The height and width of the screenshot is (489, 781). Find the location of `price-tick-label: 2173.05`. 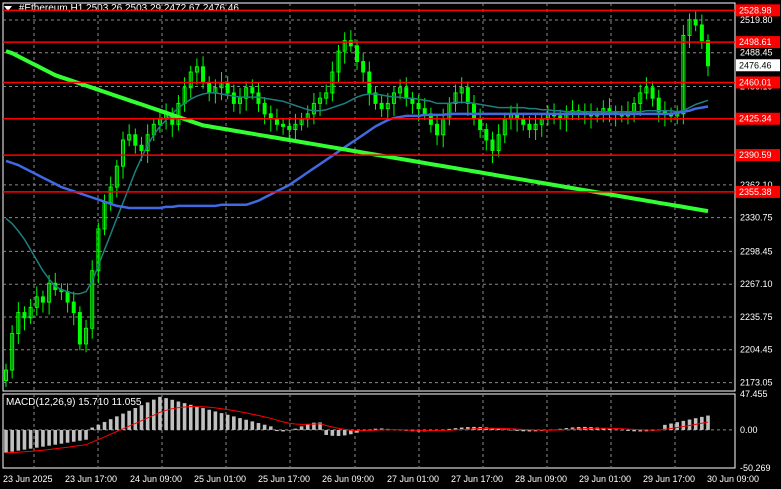

price-tick-label: 2173.05 is located at coordinates (756, 383).